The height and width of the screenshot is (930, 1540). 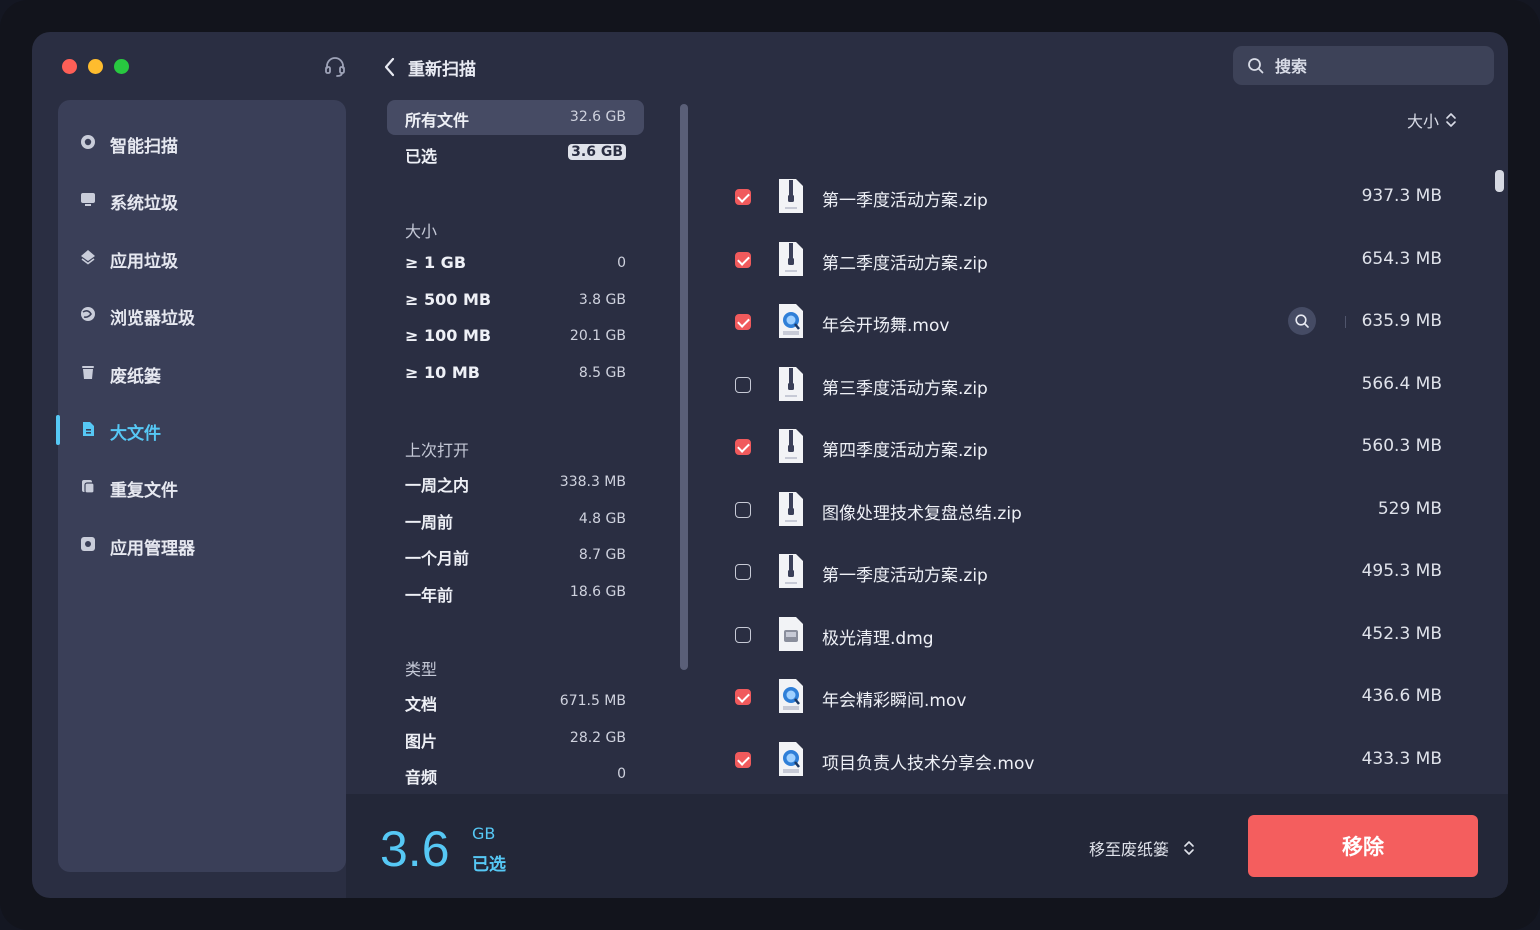 I want to click on sidebar-item-app-manager: 应用管理器, so click(x=202, y=544).